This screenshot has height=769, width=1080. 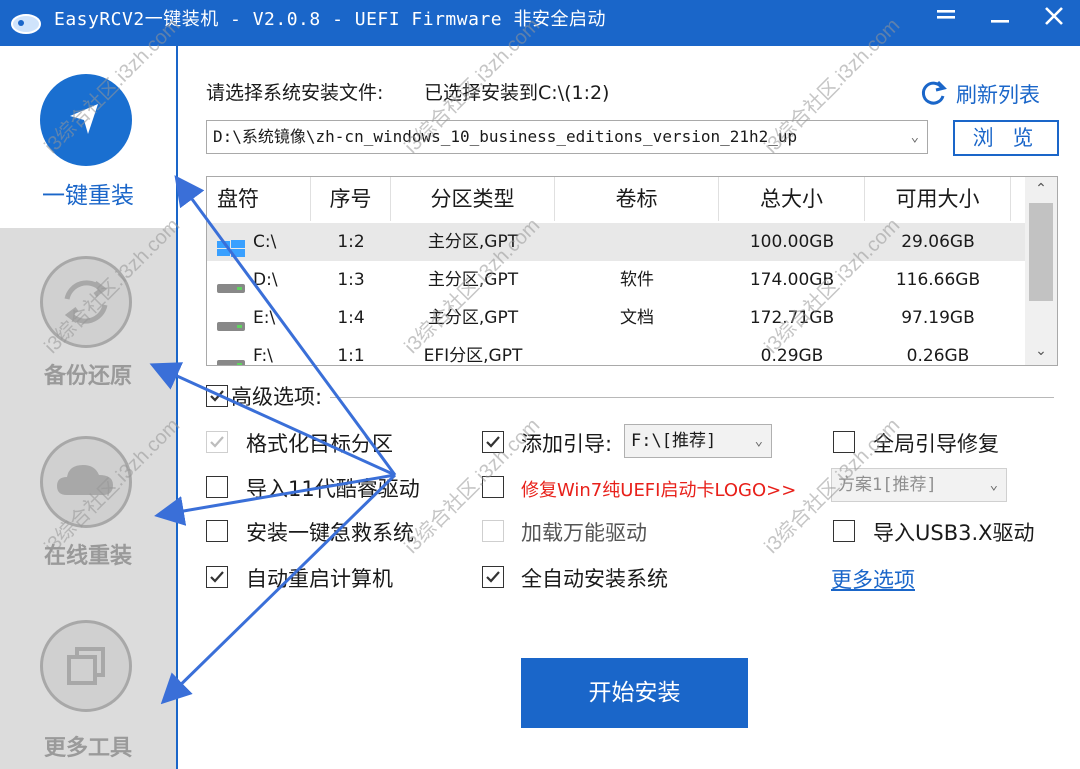 What do you see at coordinates (87, 556) in the screenshot?
I see `sidebar-item-label: 在线重装` at bounding box center [87, 556].